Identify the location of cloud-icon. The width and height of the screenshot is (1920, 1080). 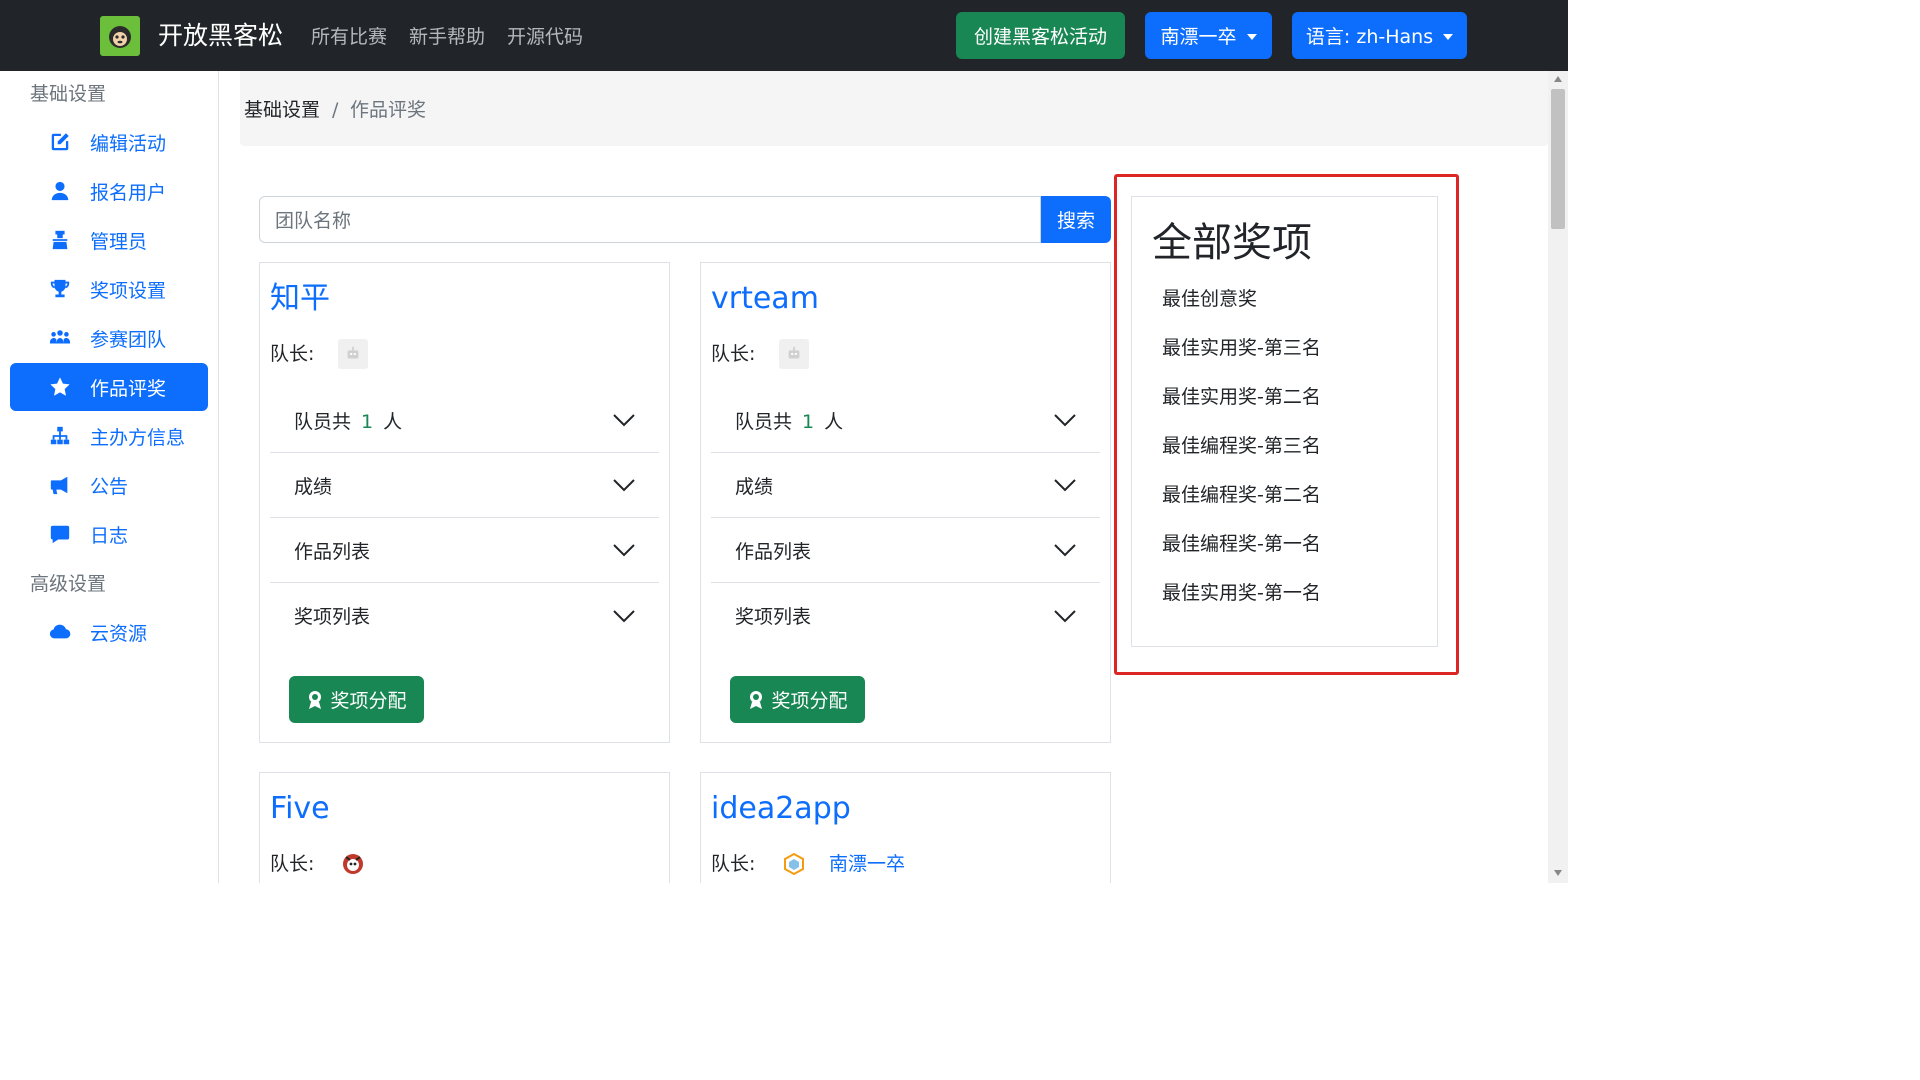
(60, 632).